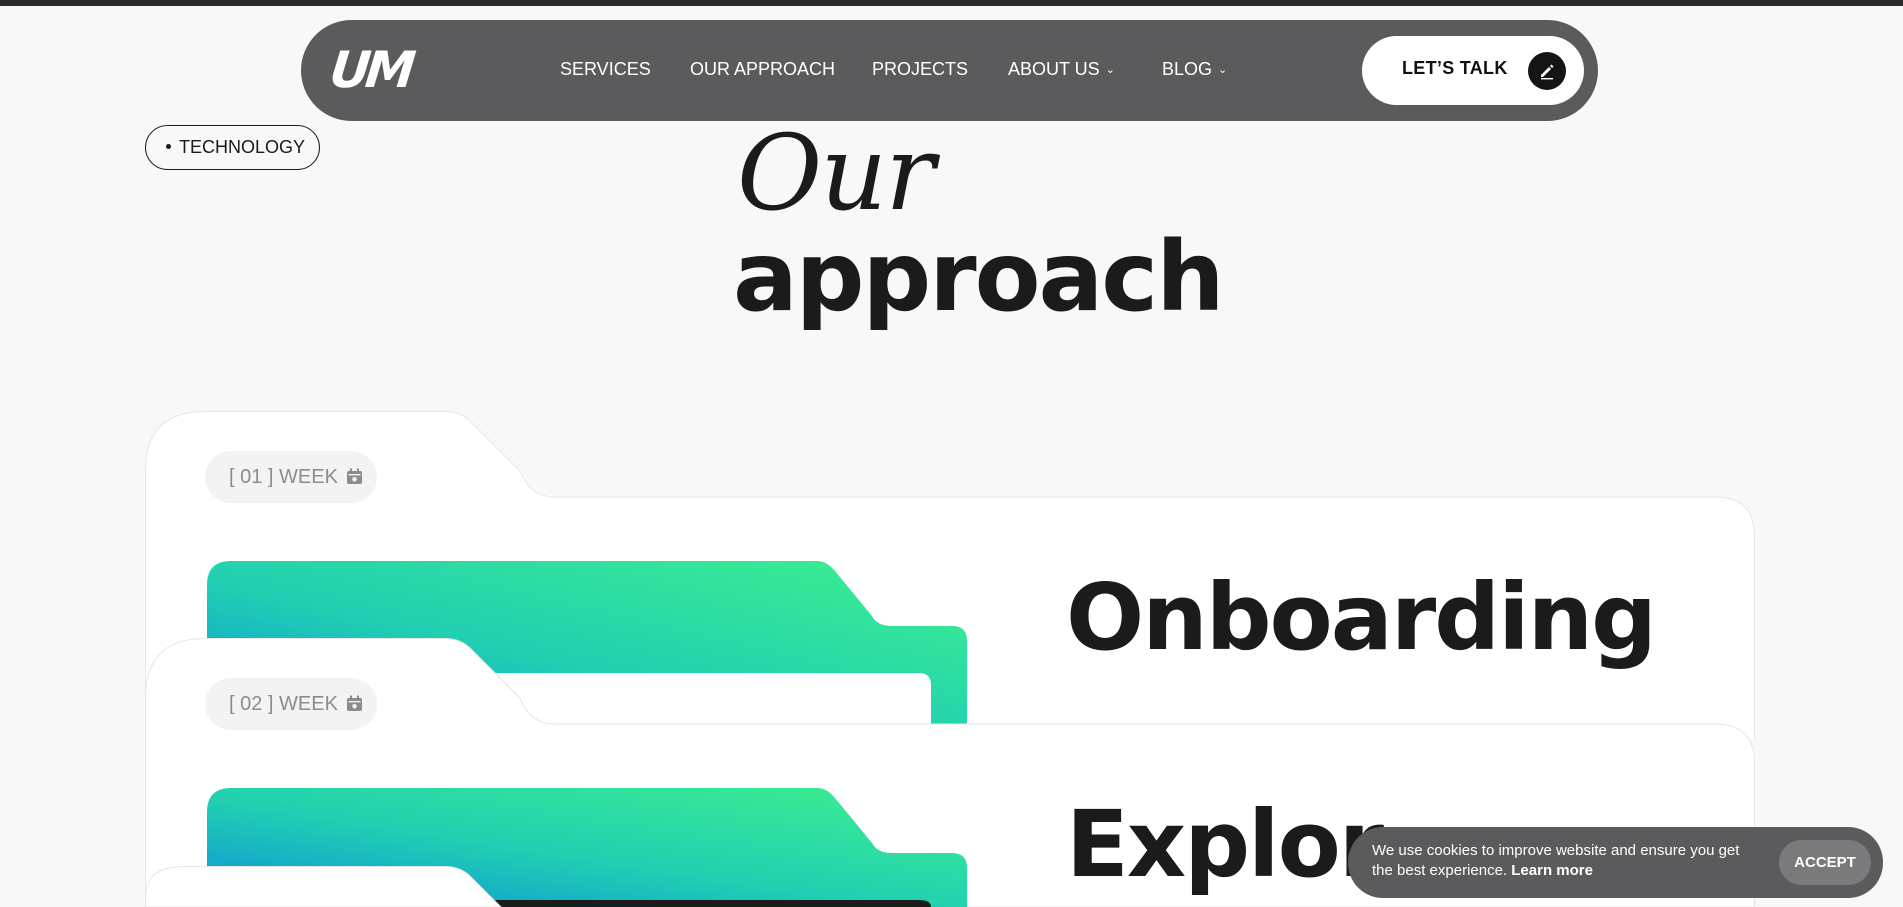 This screenshot has width=1903, height=907. Describe the element at coordinates (242, 147) in the screenshot. I see `tag-label: TECHNOLOGY` at that location.